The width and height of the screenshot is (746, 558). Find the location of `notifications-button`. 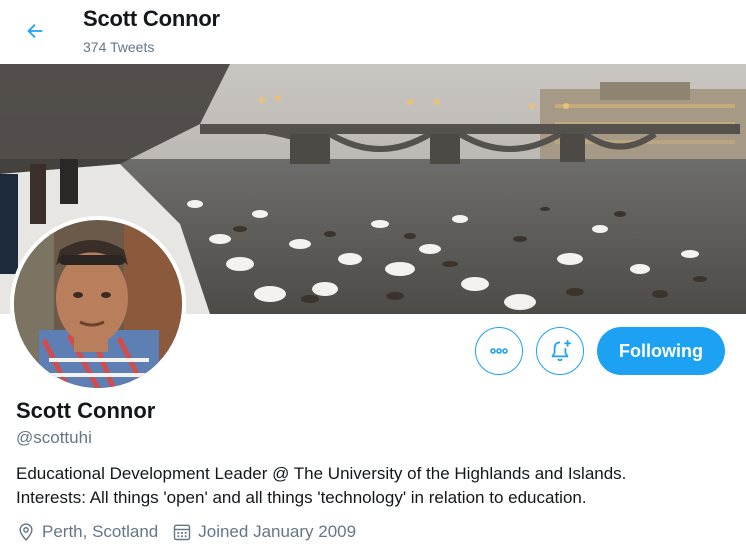

notifications-button is located at coordinates (560, 351).